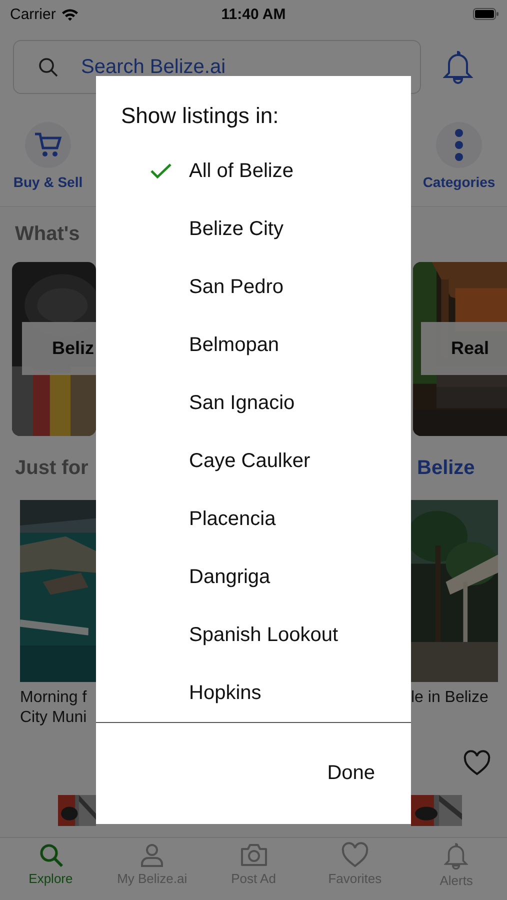 The image size is (507, 900). I want to click on section-title: Just for, so click(52, 468).